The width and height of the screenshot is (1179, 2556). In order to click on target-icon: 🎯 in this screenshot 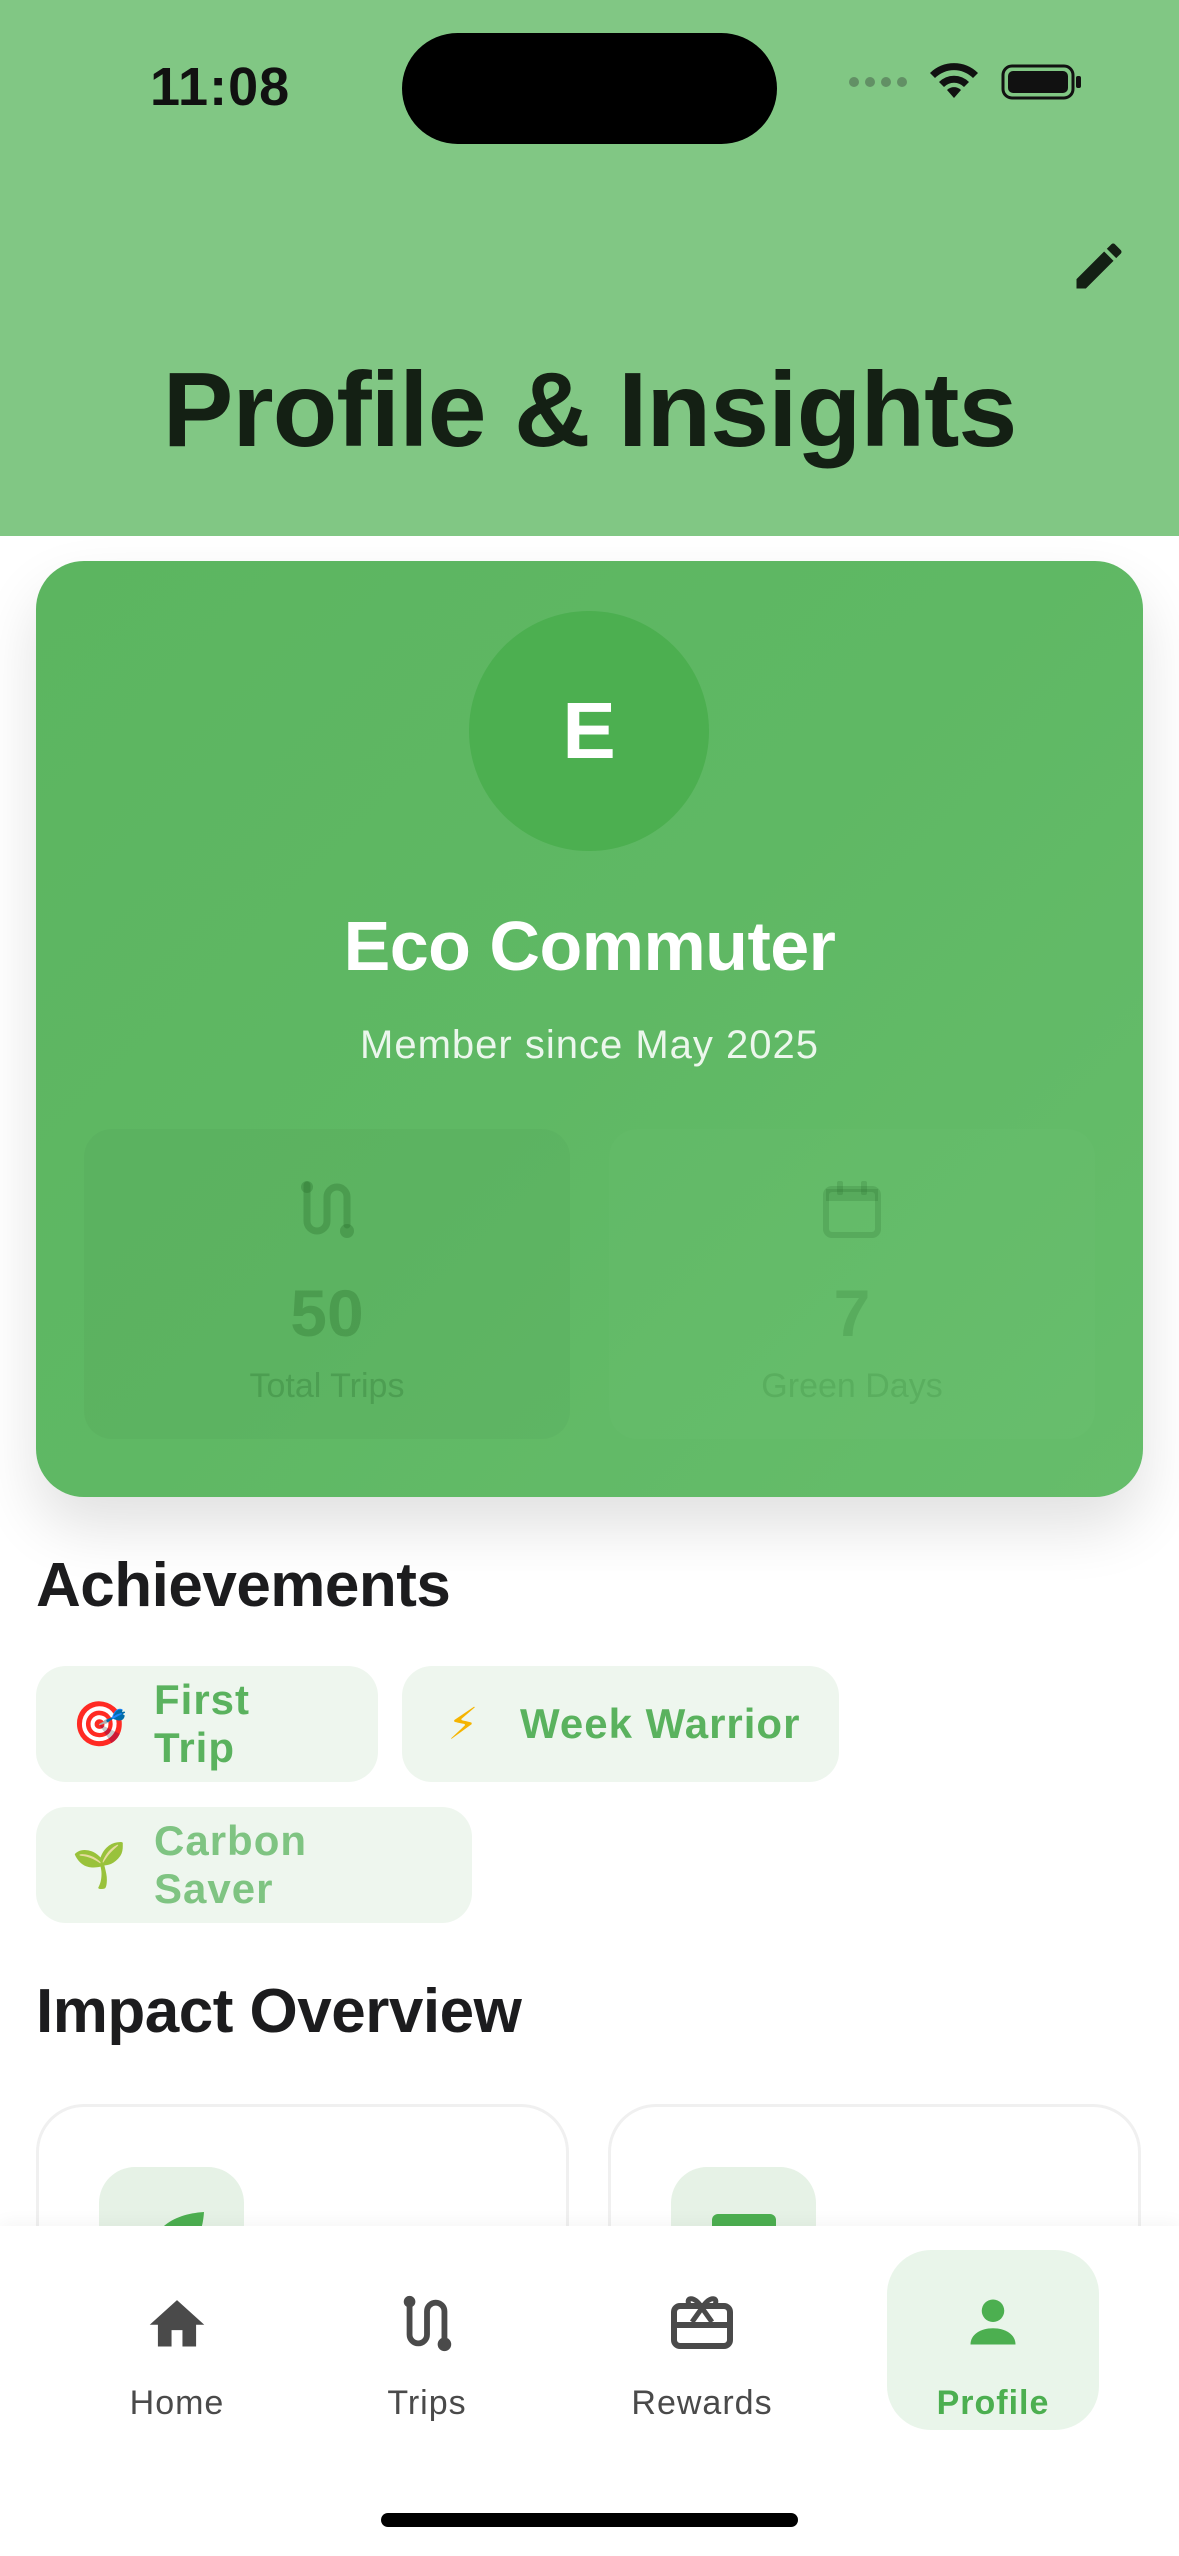, I will do `click(99, 1724)`.